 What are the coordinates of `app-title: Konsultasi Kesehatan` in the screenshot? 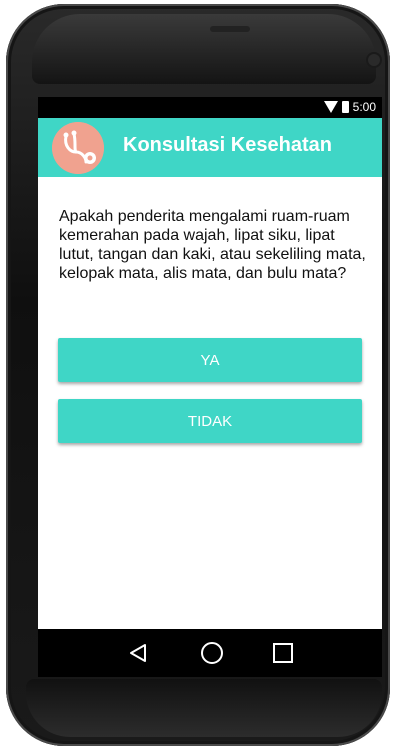 It's located at (227, 145).